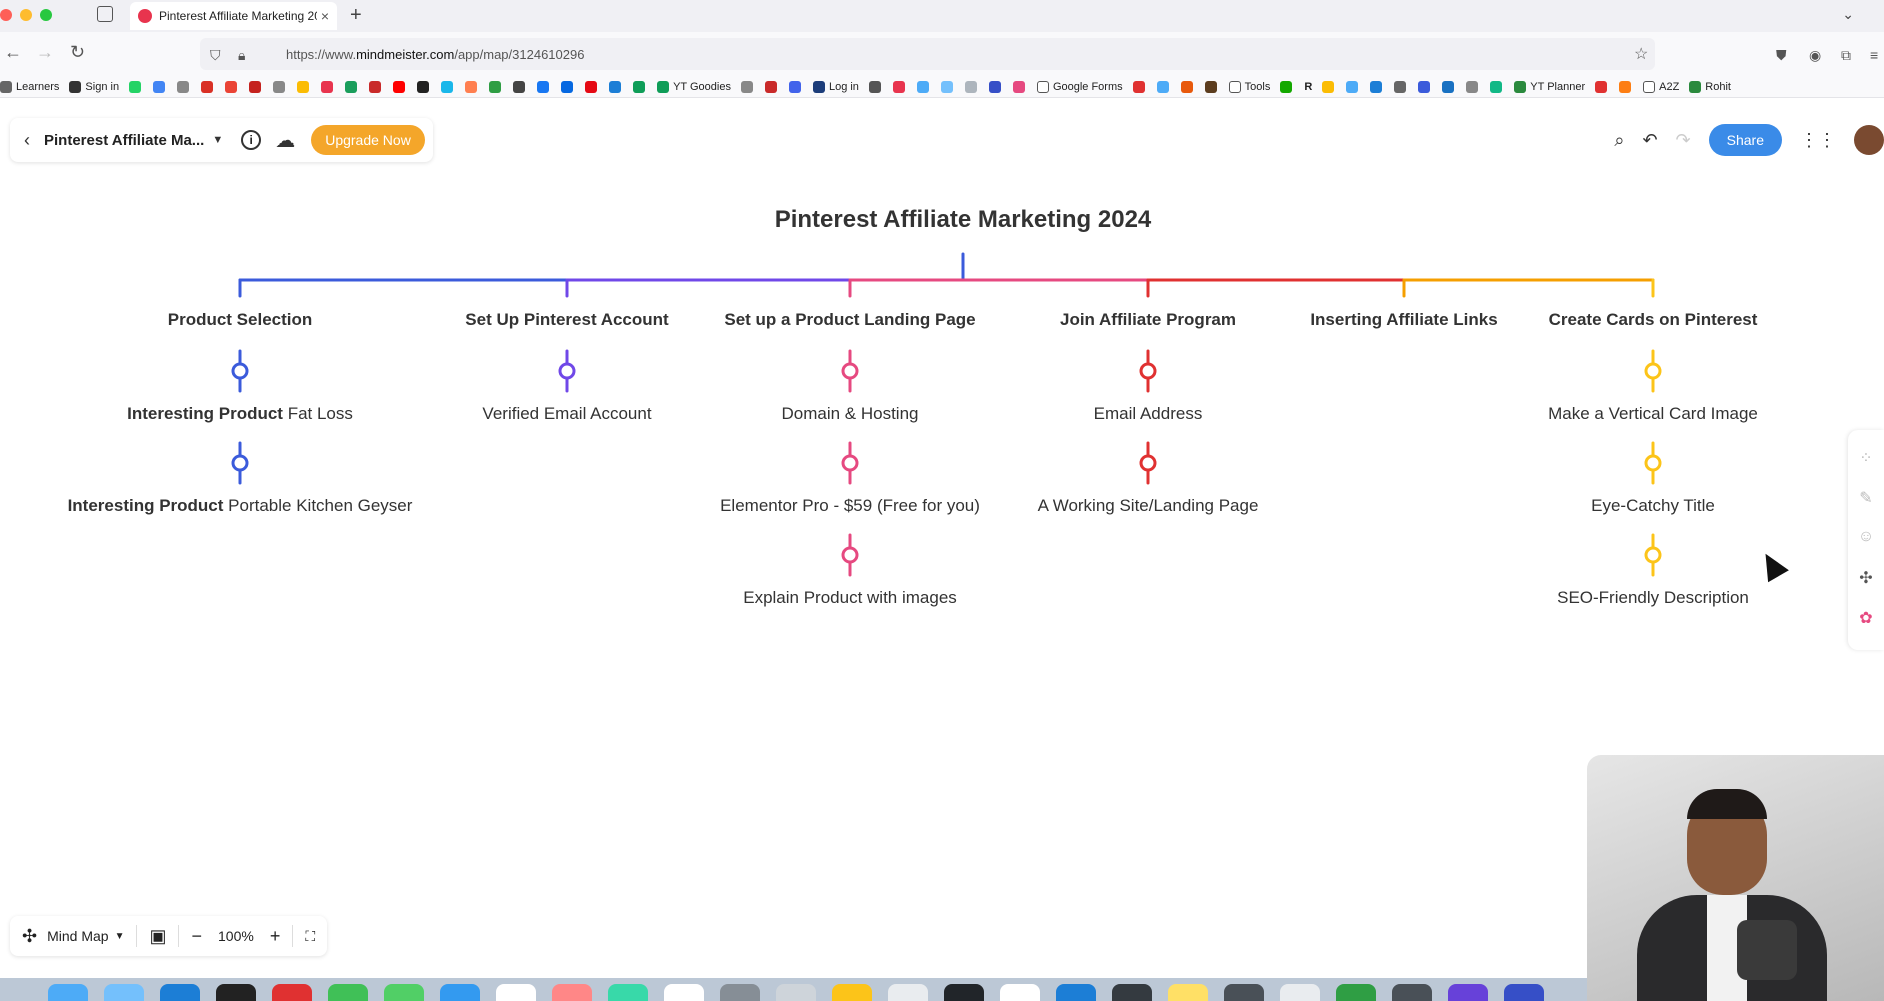  Describe the element at coordinates (1781, 55) in the screenshot. I see `pocket-icon: ⛊` at that location.